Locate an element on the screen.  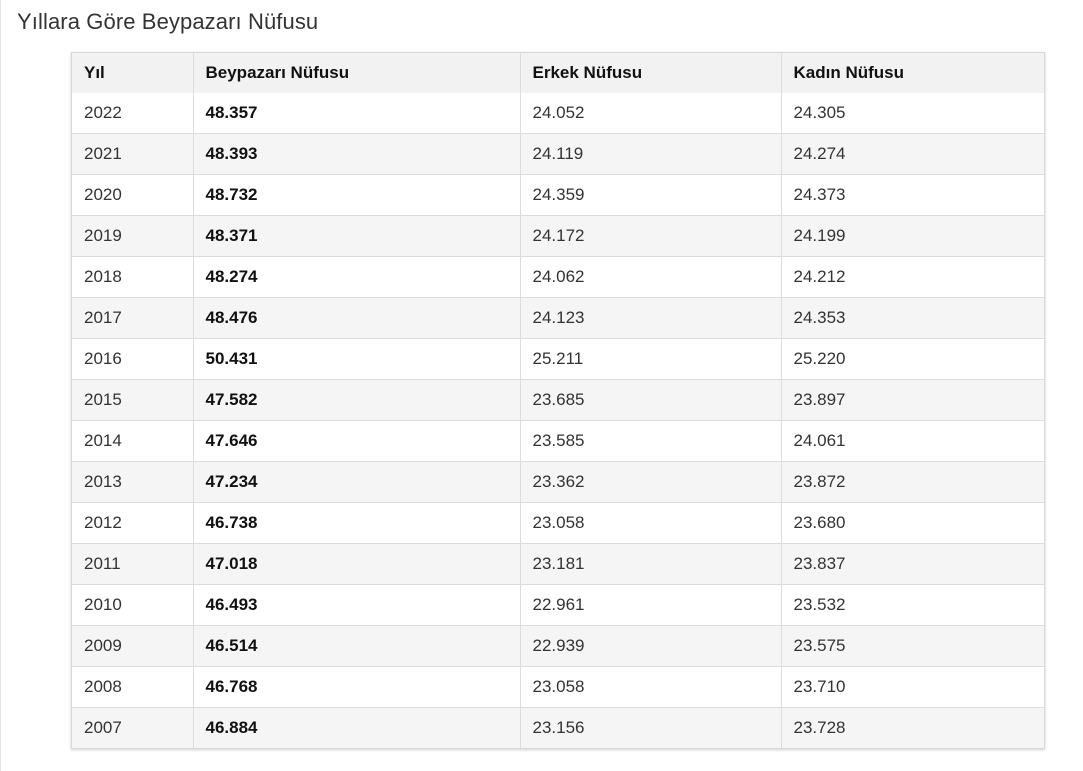
cell-female-population: 23.575 is located at coordinates (912, 646).